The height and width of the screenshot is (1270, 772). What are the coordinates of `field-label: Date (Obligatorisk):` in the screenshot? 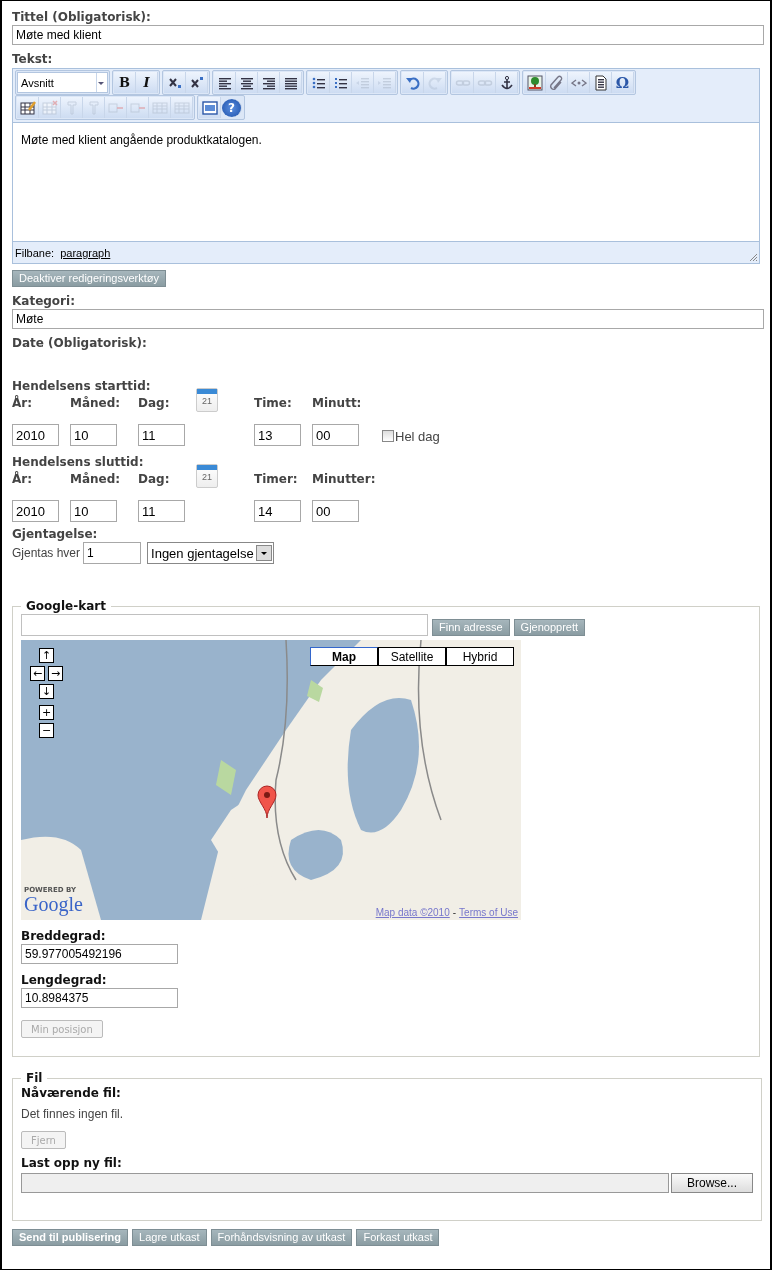 It's located at (80, 343).